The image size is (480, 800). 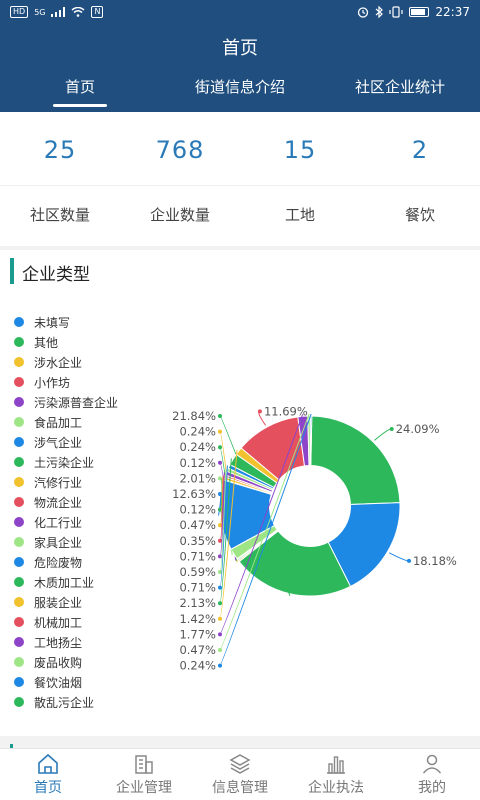 I want to click on building-icon, so click(x=144, y=764).